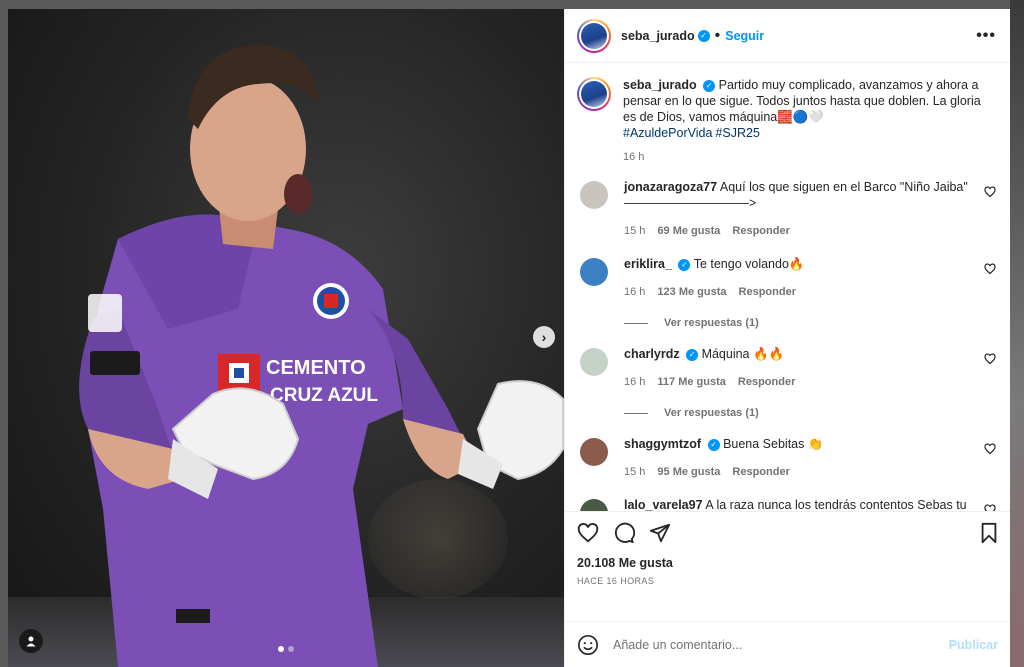  What do you see at coordinates (660, 85) in the screenshot?
I see `caption-username: seba_jurado` at bounding box center [660, 85].